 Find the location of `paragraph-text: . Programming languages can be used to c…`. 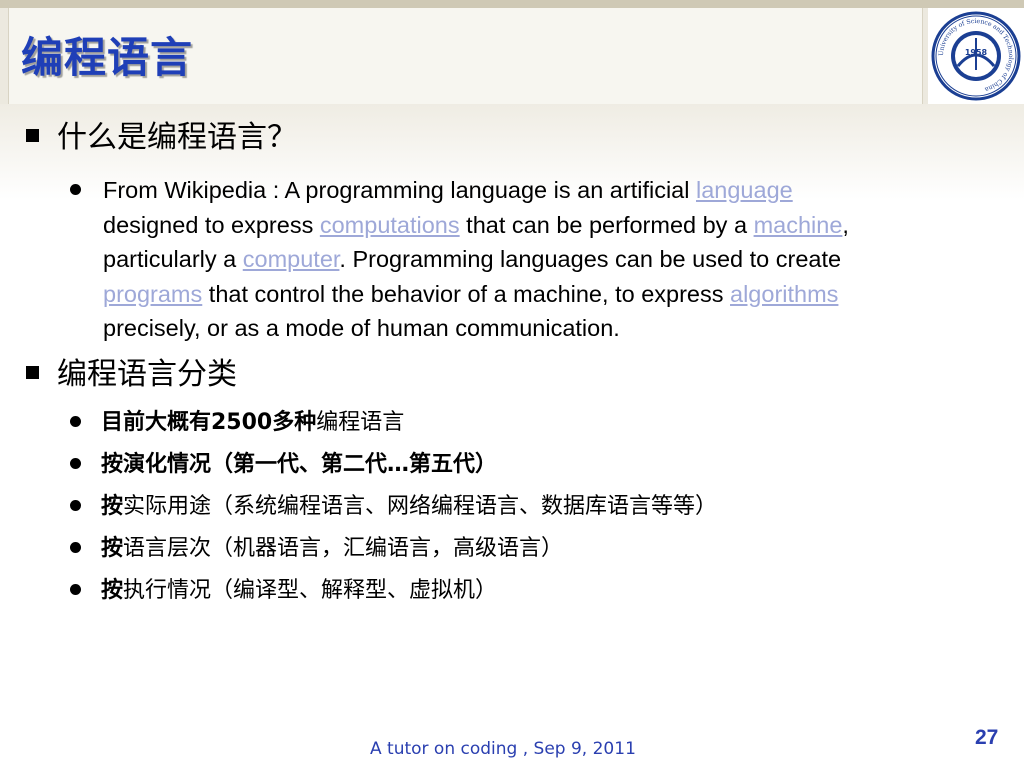

paragraph-text: . Programming languages can be used to c… is located at coordinates (590, 259).